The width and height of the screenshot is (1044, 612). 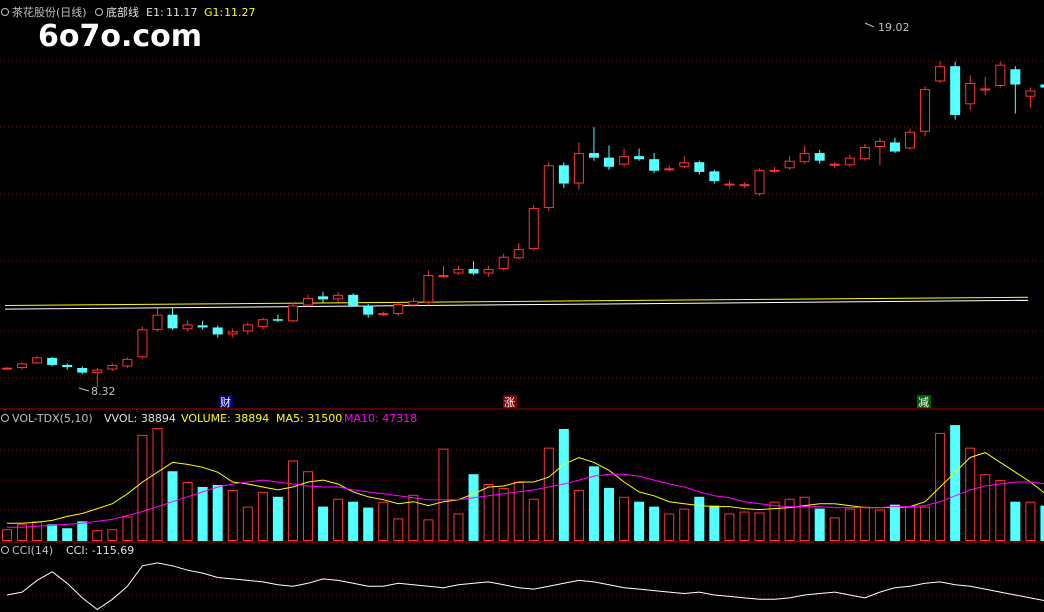 I want to click on marker-jian: 减, so click(x=923, y=402).